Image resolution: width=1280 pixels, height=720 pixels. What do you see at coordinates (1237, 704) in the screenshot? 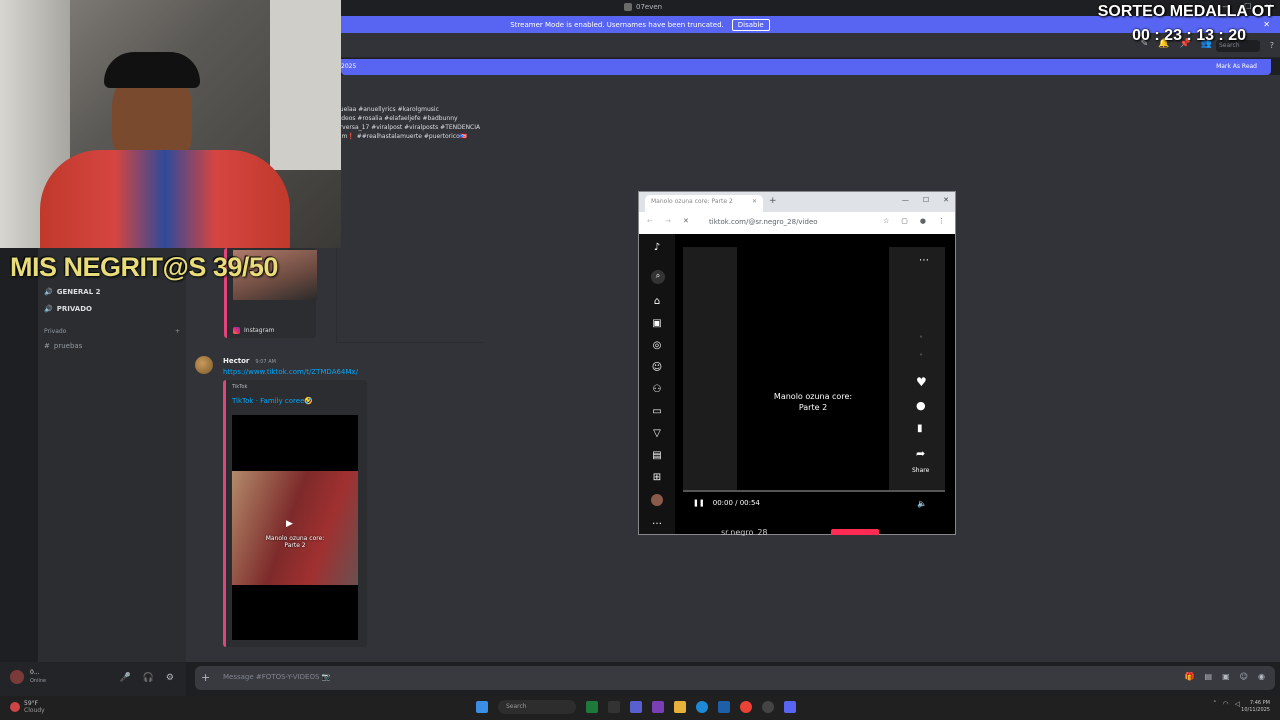
I see `speaker-tray-icon: ◁` at bounding box center [1237, 704].